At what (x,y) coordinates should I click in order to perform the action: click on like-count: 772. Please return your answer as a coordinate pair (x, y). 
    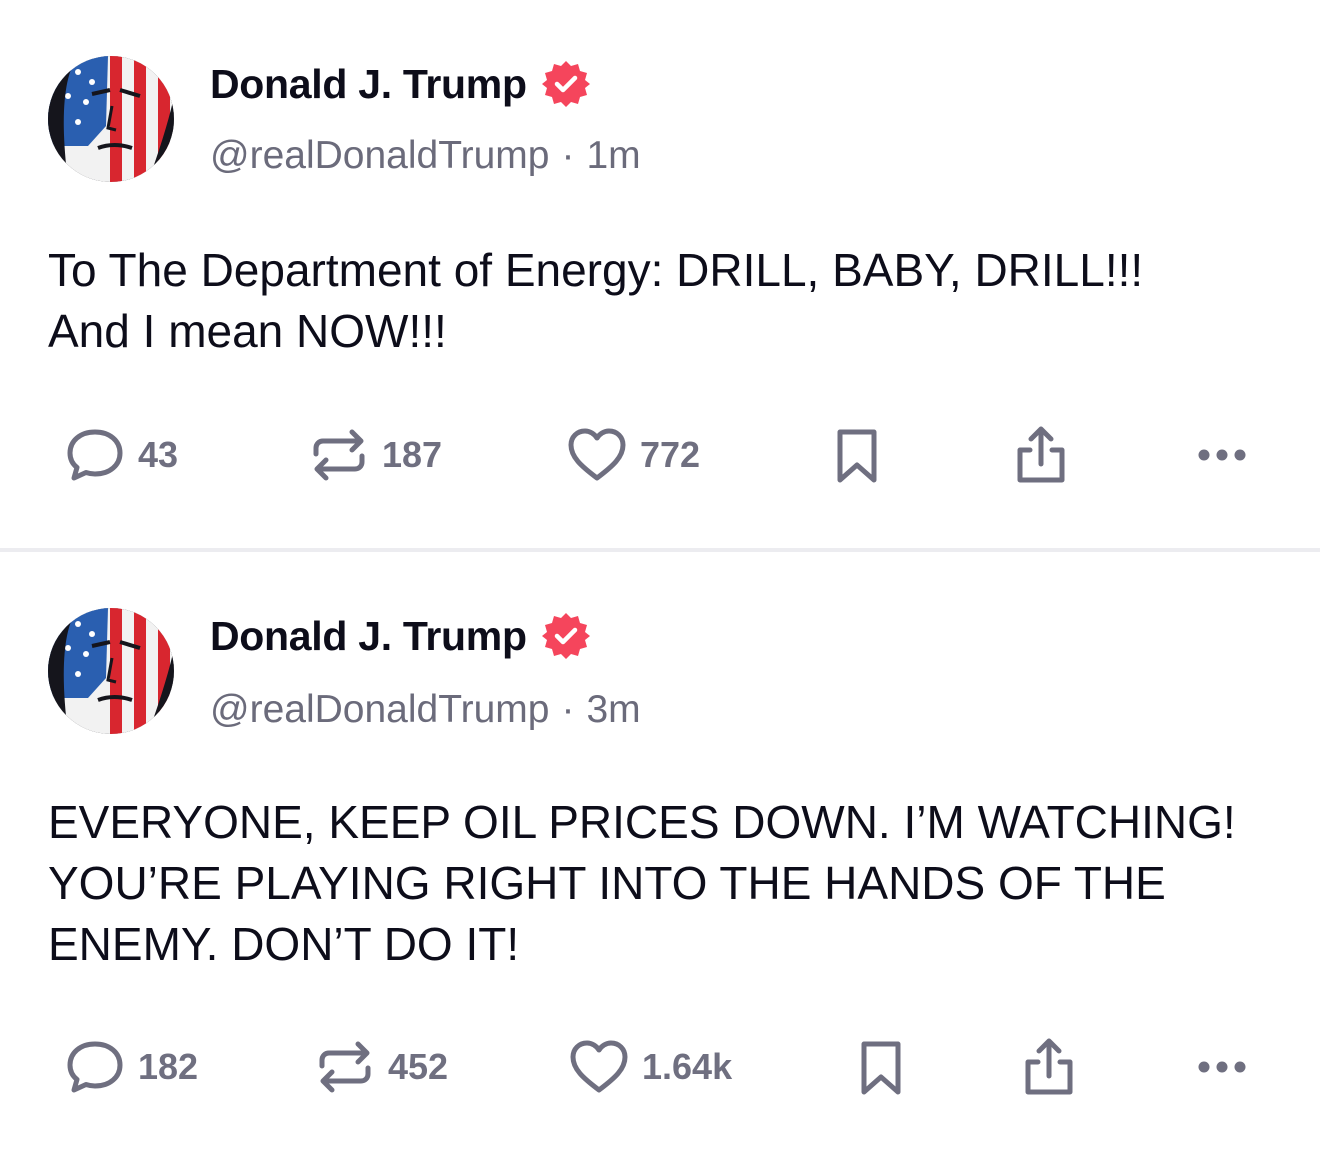
    Looking at the image, I should click on (670, 454).